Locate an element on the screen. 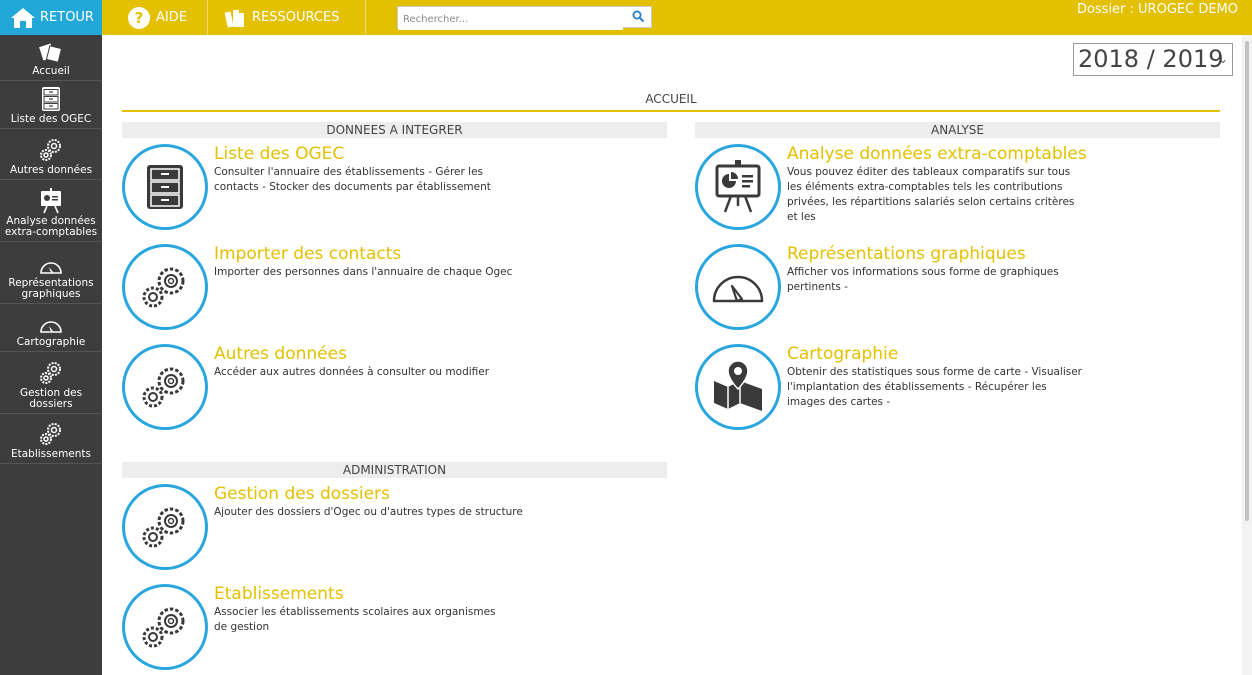  card-title: Analyse données extra-comptables is located at coordinates (937, 154).